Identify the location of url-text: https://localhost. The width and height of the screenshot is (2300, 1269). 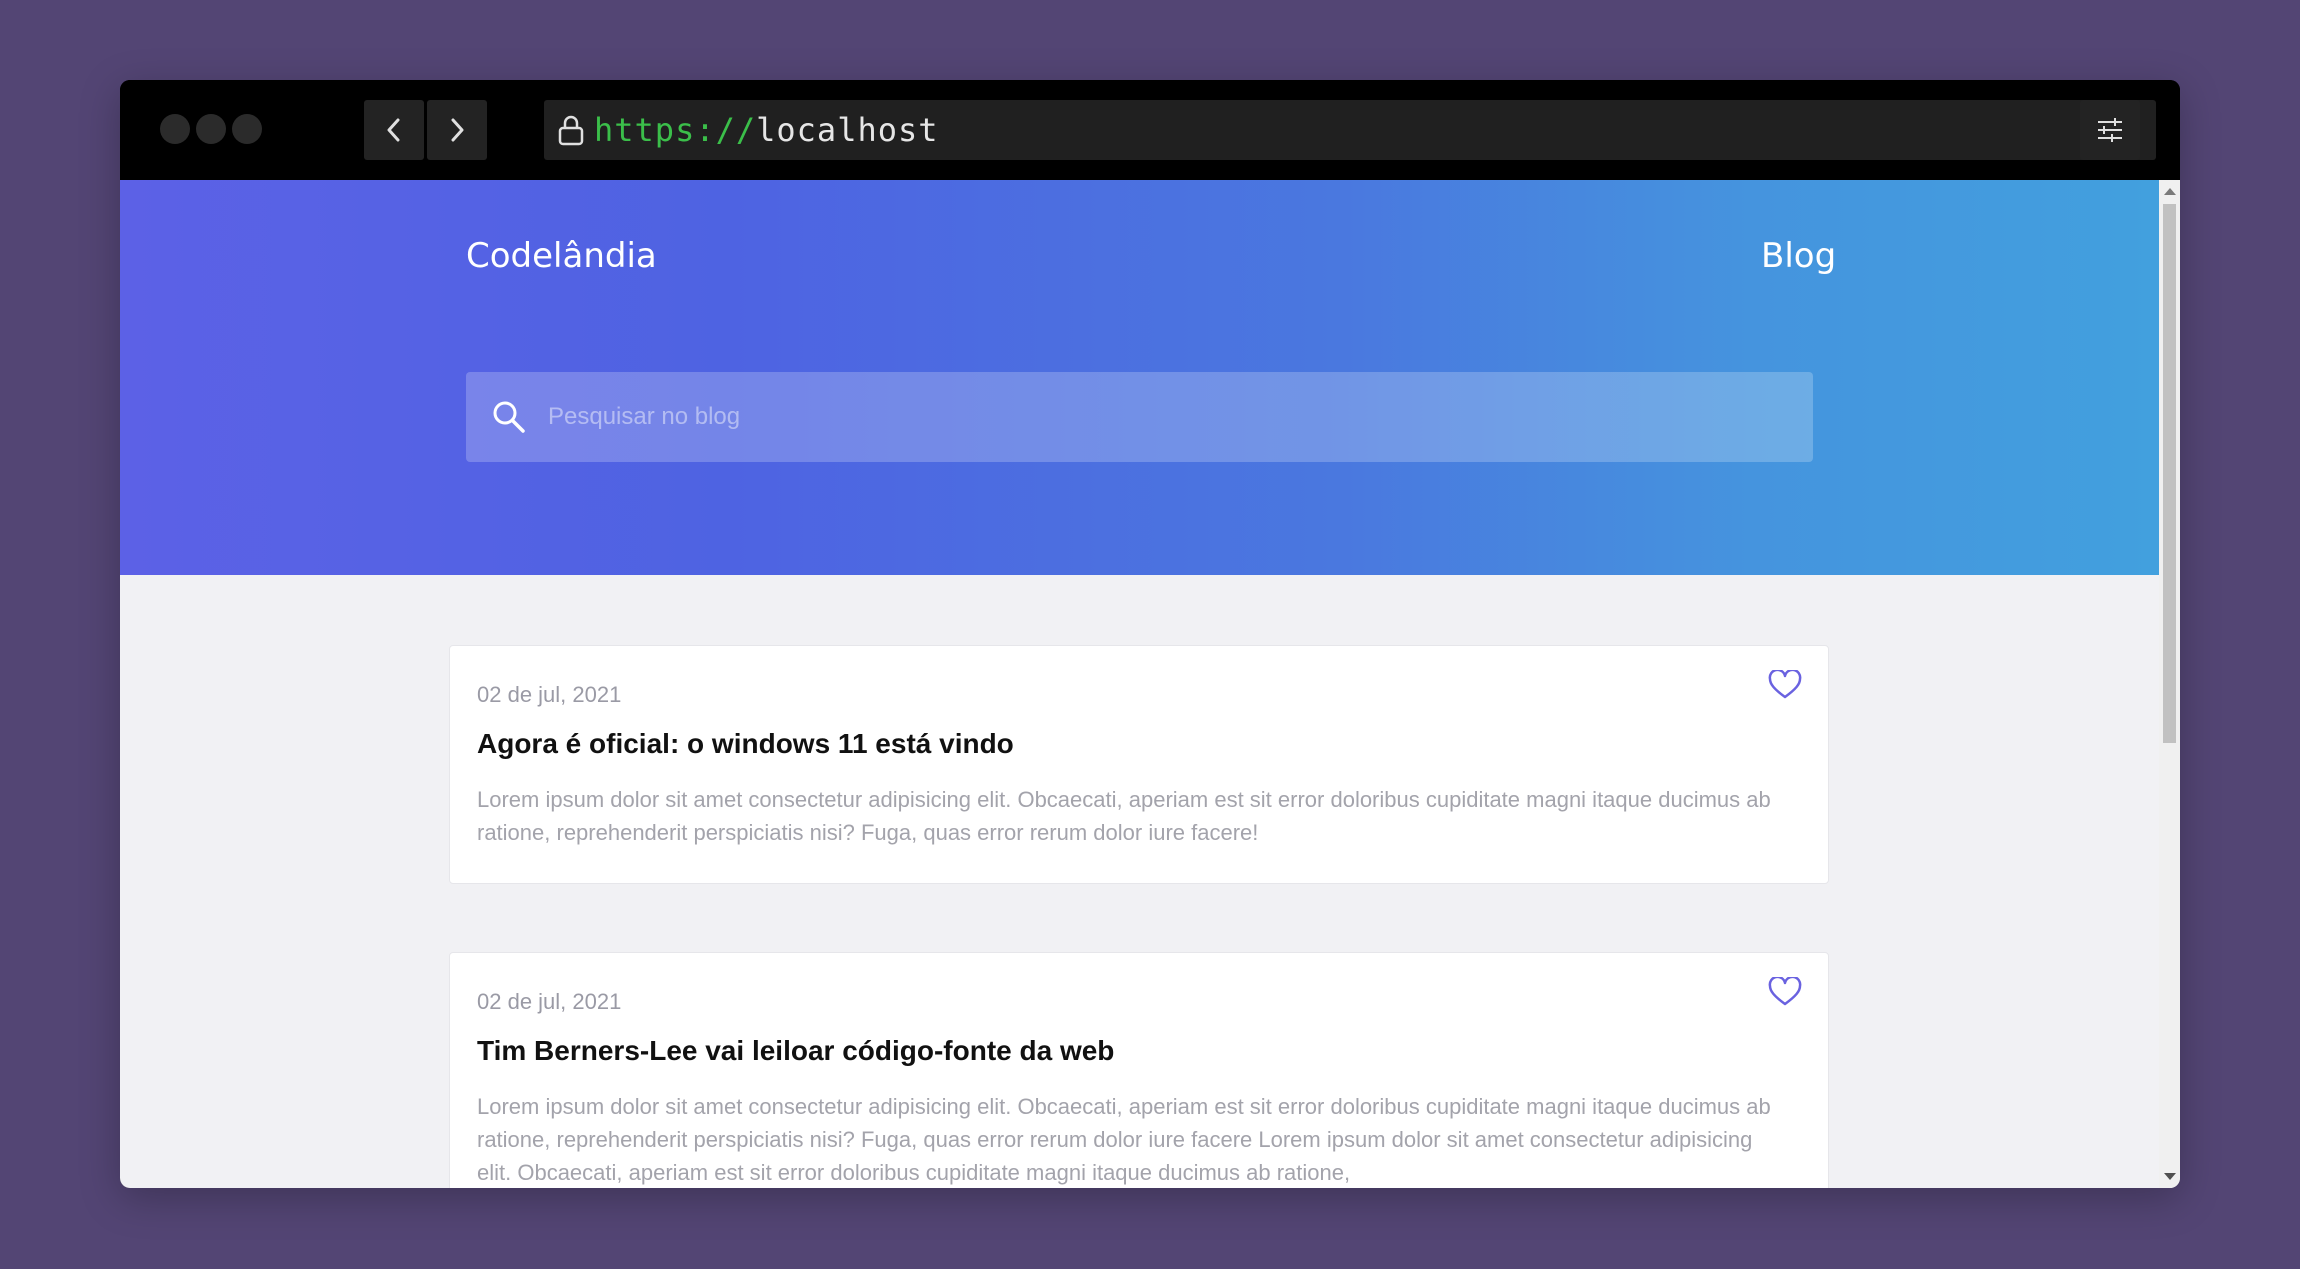
(766, 130).